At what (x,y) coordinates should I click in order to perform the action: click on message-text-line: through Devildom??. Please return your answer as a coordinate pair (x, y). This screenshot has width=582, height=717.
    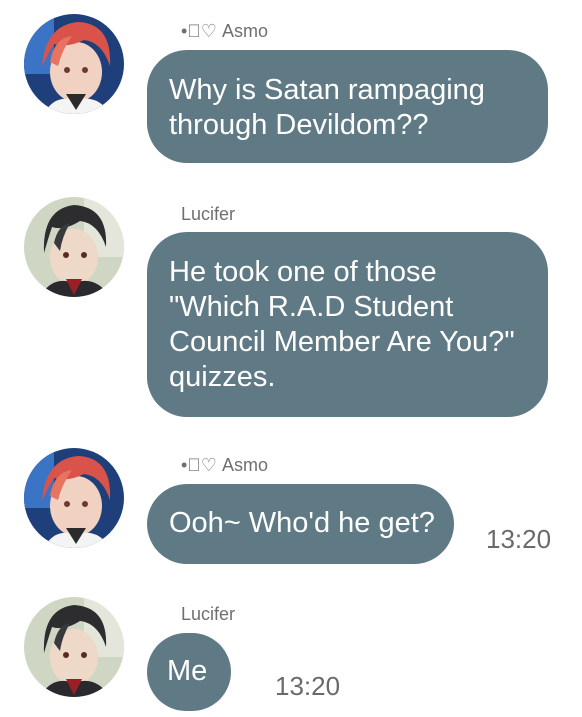
    Looking at the image, I should click on (299, 125).